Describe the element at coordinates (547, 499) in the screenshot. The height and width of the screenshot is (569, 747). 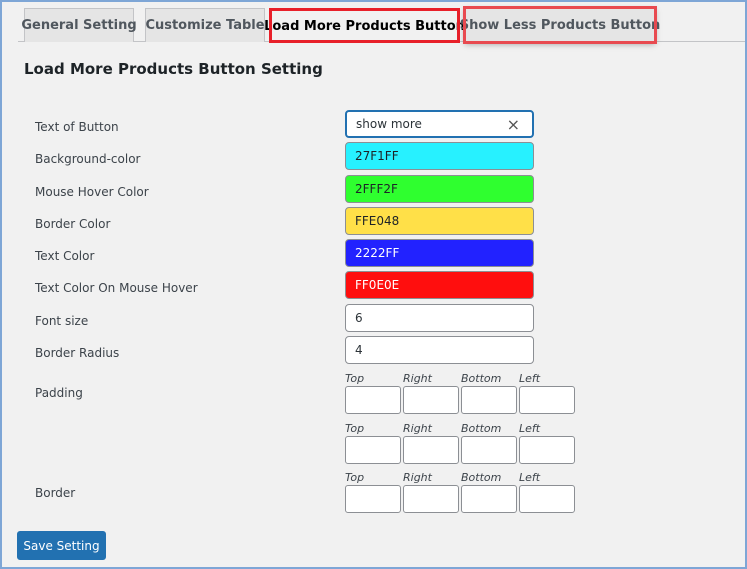
I see `border-left-input` at that location.